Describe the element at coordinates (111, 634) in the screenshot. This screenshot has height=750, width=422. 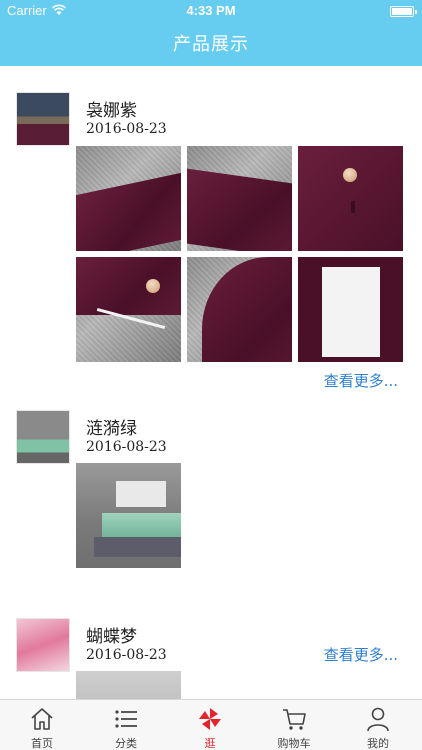
I see `product-name: 蝴蝶梦` at that location.